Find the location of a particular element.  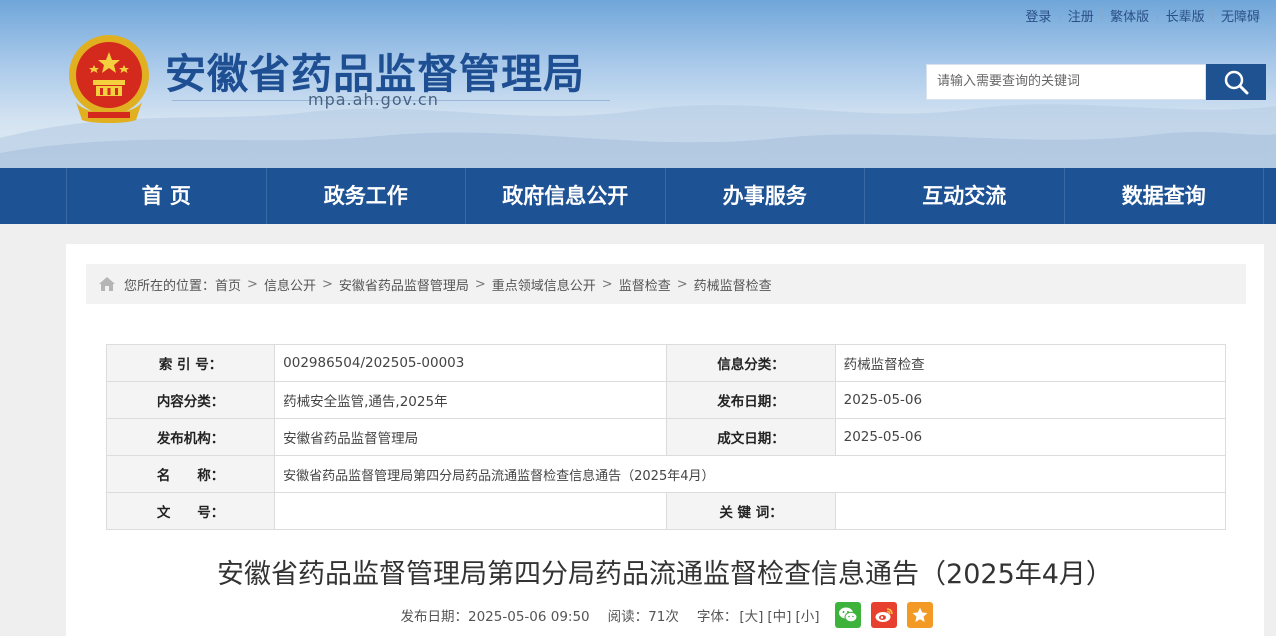

content-label: 内容分类： is located at coordinates (190, 400).